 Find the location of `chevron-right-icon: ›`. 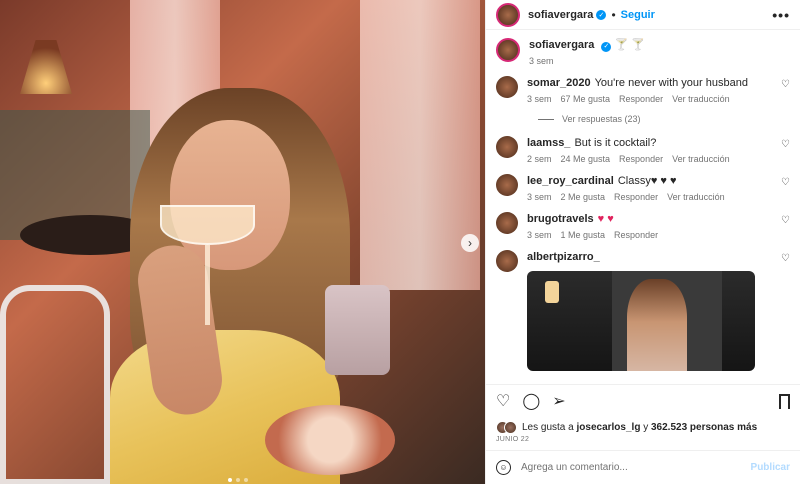

chevron-right-icon: › is located at coordinates (470, 243).